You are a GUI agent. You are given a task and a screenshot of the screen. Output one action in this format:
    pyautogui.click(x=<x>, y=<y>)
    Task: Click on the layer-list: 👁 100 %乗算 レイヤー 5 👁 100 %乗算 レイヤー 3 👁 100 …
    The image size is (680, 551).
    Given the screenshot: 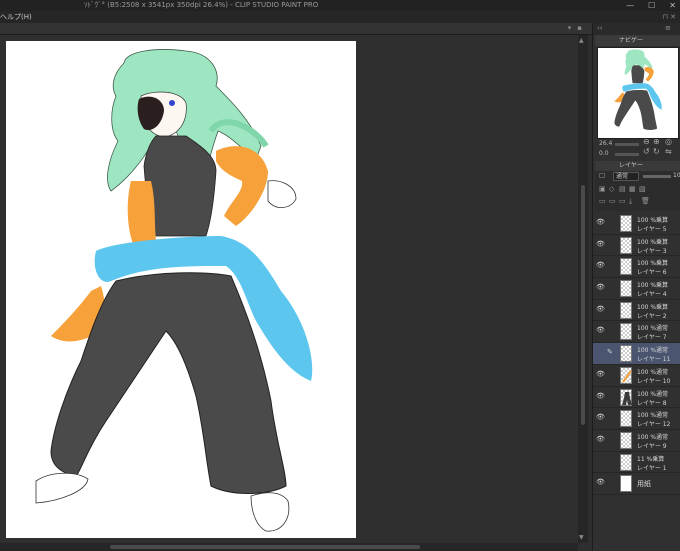 What is the action you would take?
    pyautogui.click(x=636, y=354)
    